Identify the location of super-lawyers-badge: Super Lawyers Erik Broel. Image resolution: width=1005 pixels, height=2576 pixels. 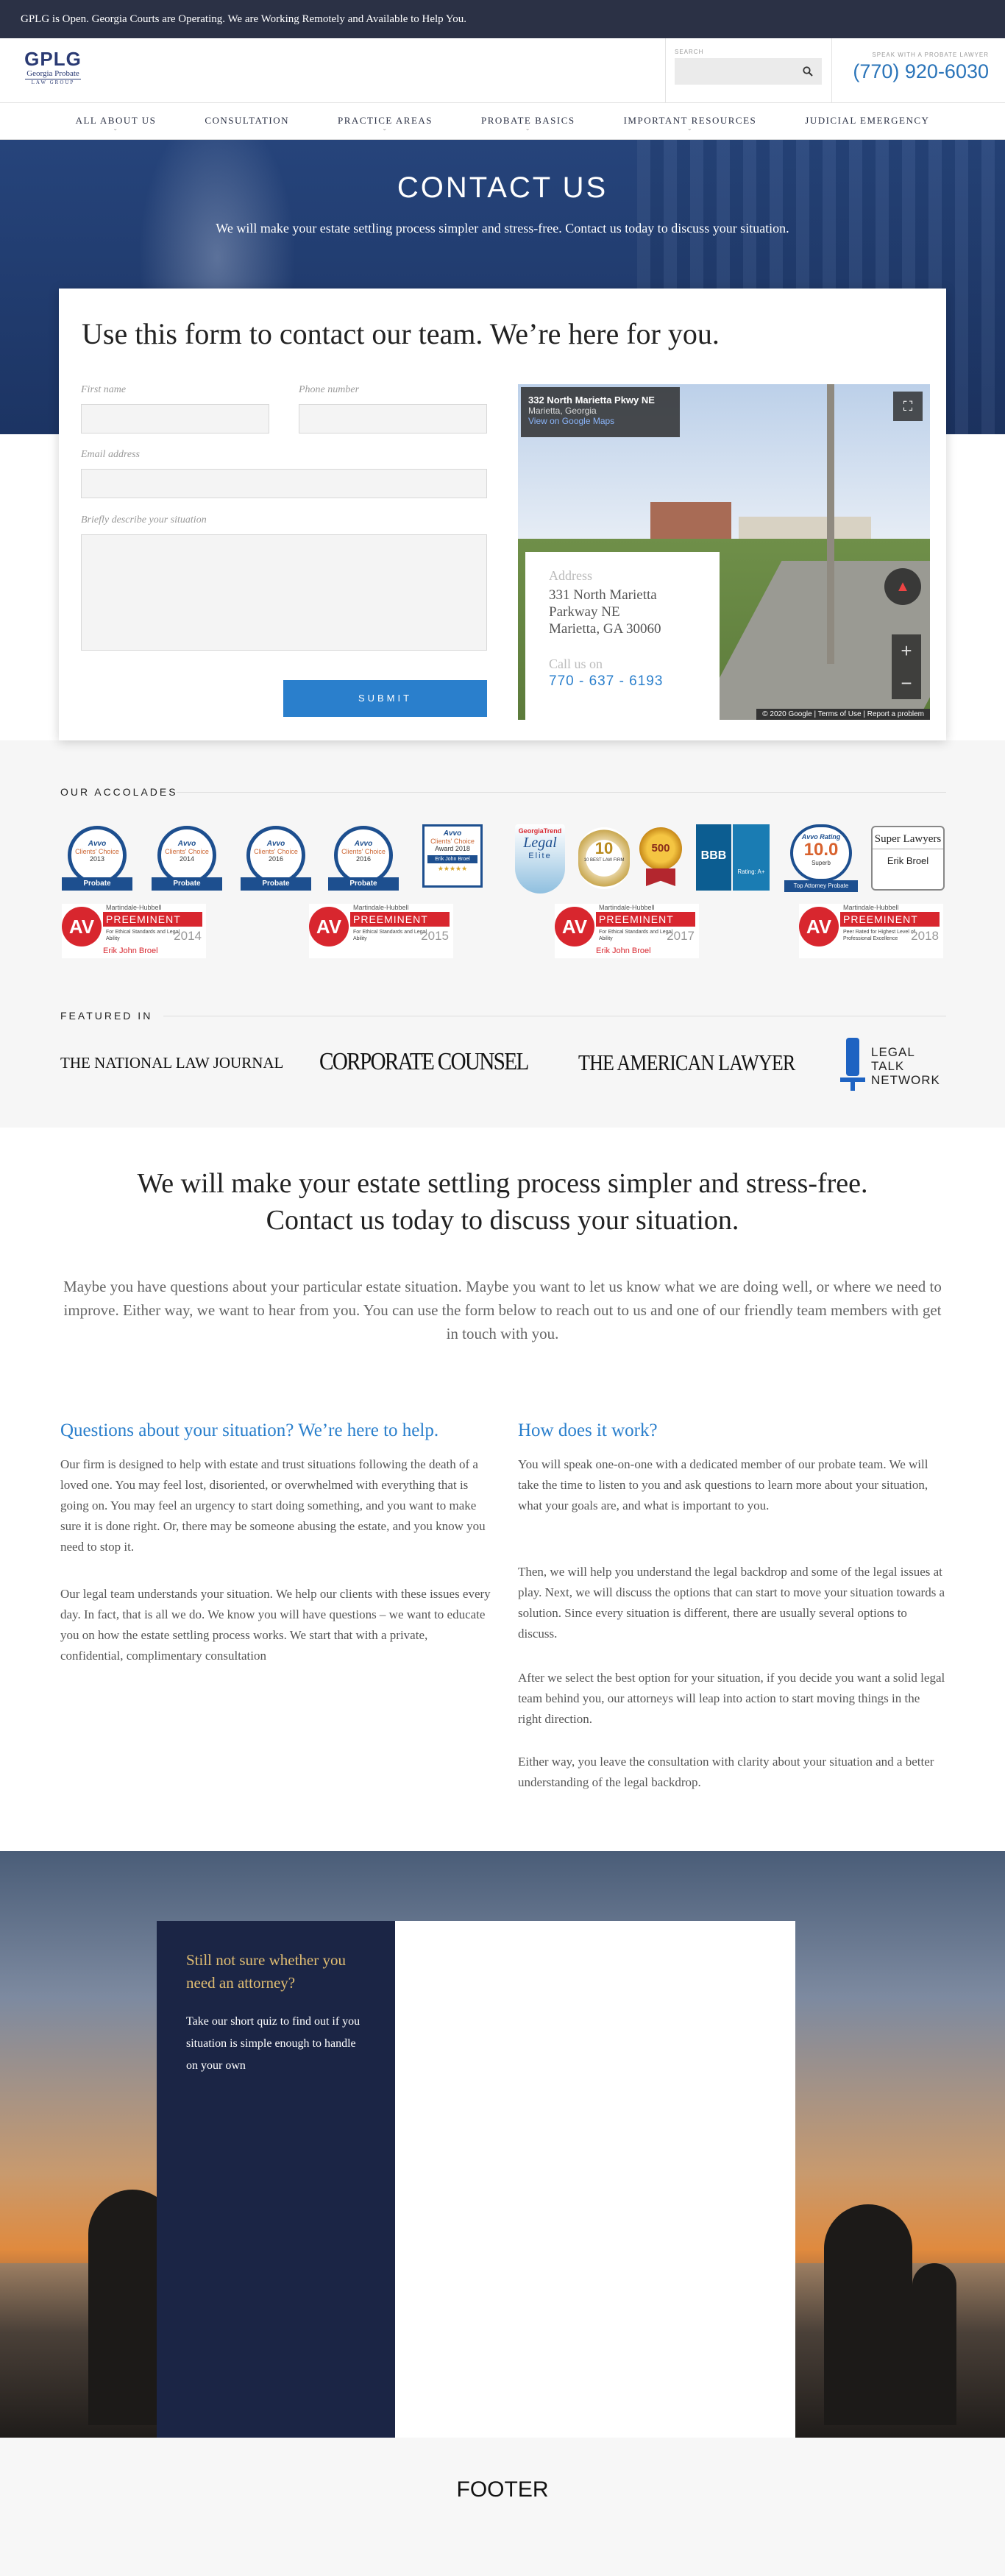
(908, 859).